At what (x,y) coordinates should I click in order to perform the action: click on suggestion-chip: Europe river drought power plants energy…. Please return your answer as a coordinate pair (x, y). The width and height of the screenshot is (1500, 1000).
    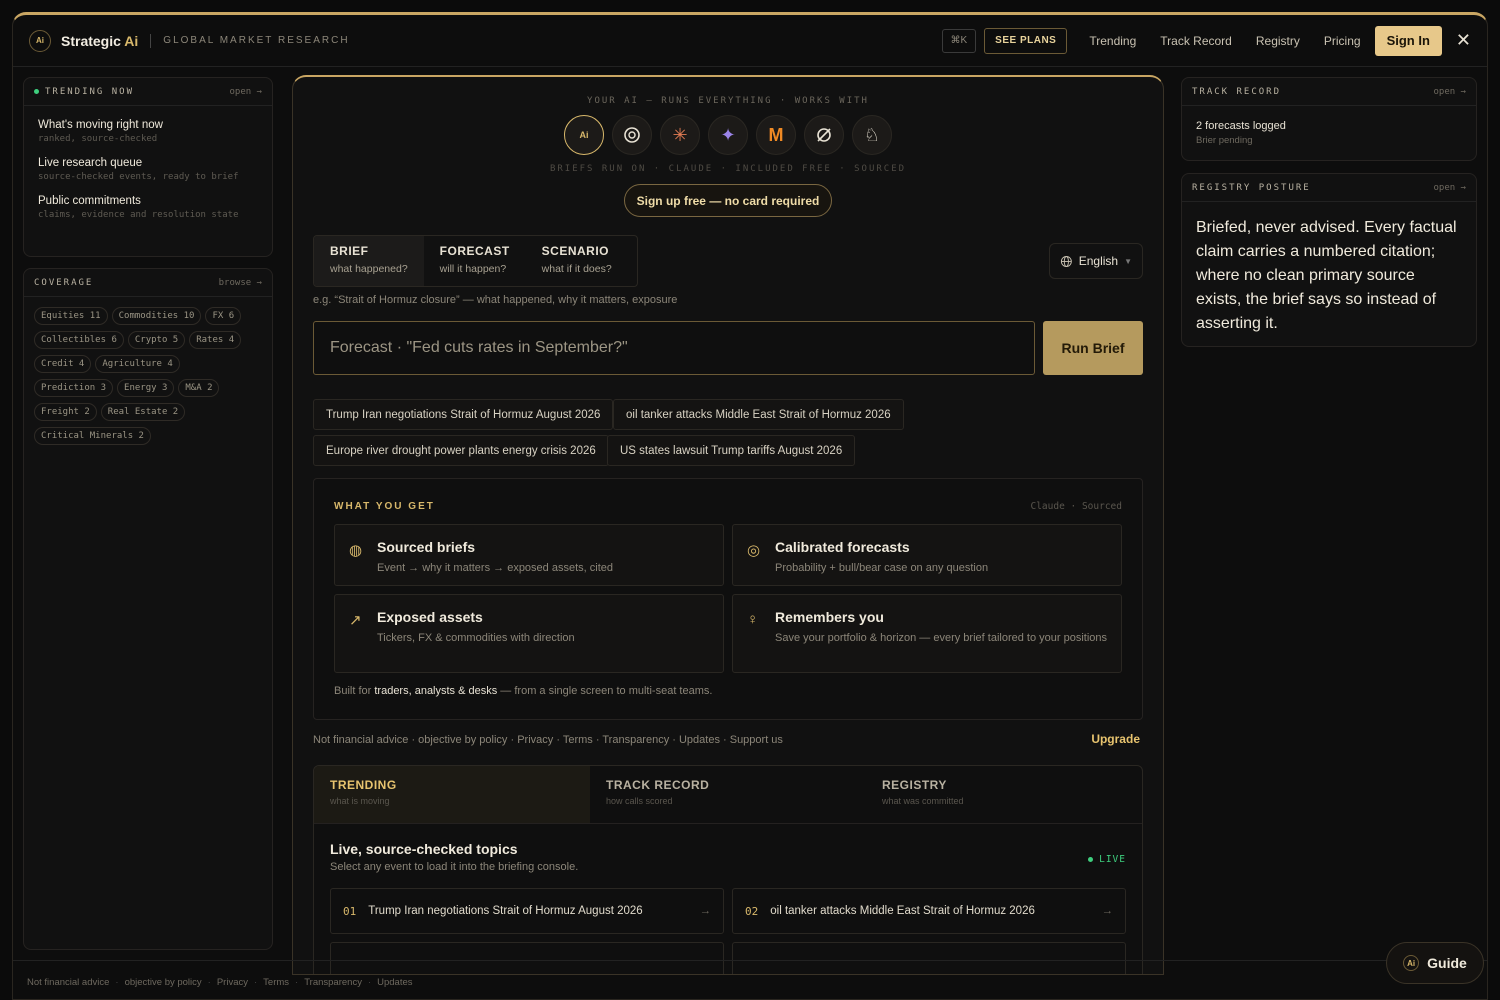
    Looking at the image, I should click on (461, 450).